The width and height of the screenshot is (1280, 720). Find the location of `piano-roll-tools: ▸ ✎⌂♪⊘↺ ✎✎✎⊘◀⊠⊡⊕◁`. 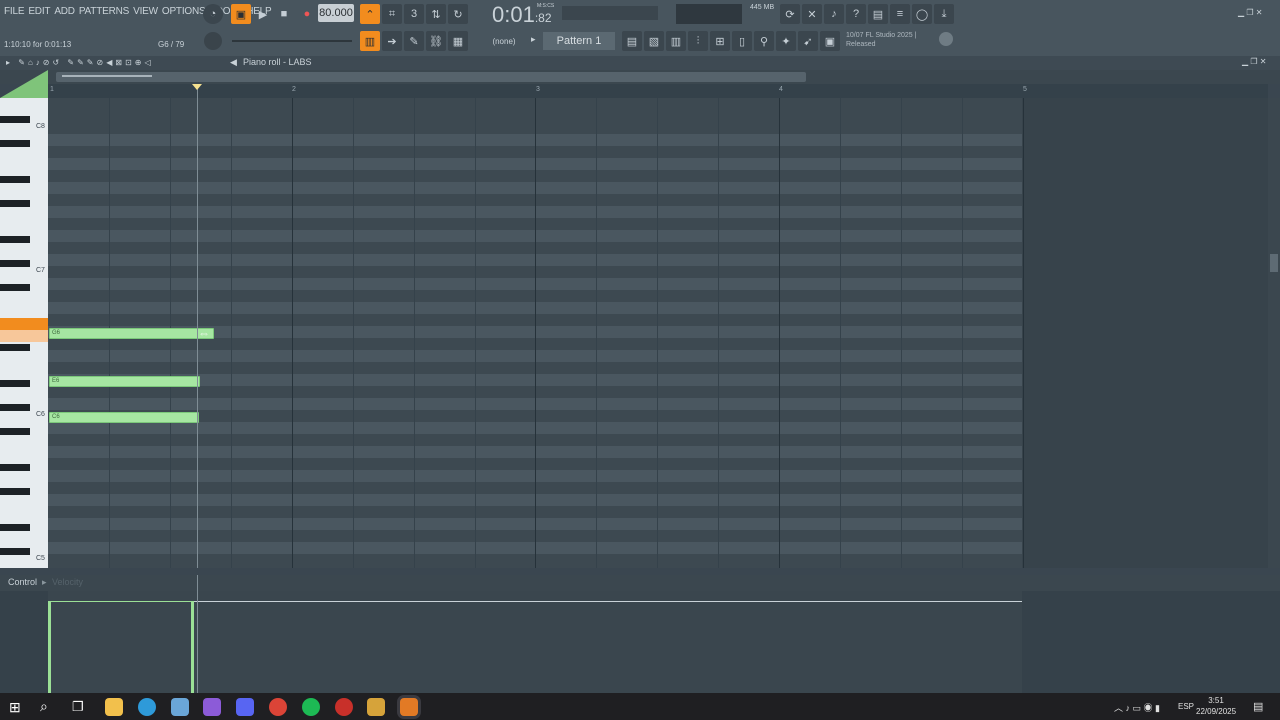

piano-roll-tools: ▸ ✎⌂♪⊘↺ ✎✎✎⊘◀⊠⊡⊕◁ is located at coordinates (80, 62).